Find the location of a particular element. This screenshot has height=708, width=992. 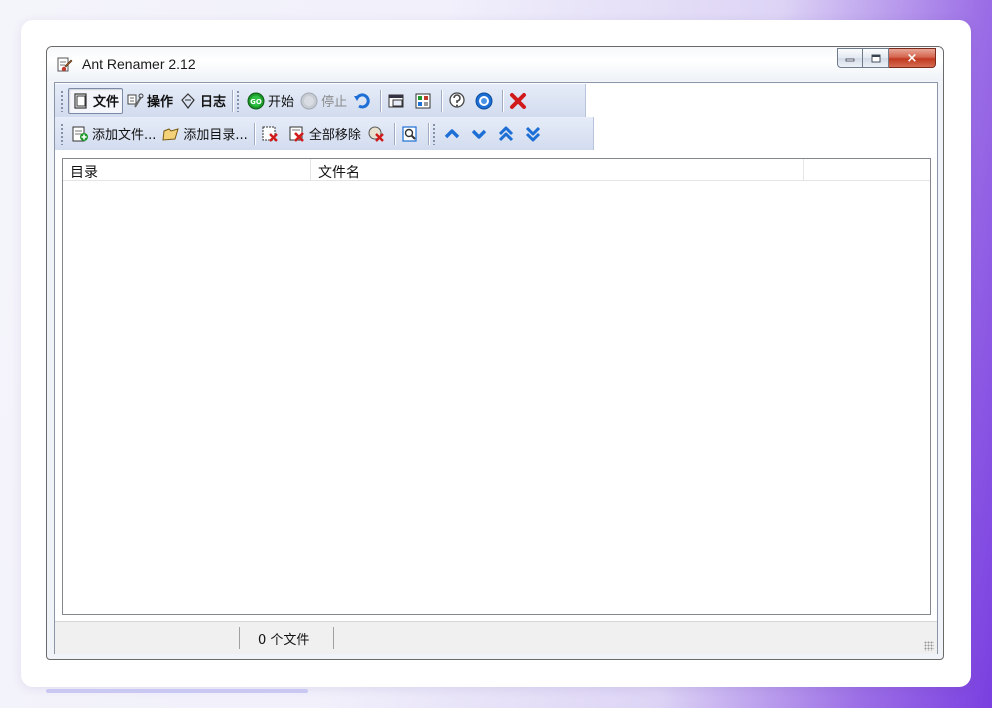

resize-grip is located at coordinates (929, 646).